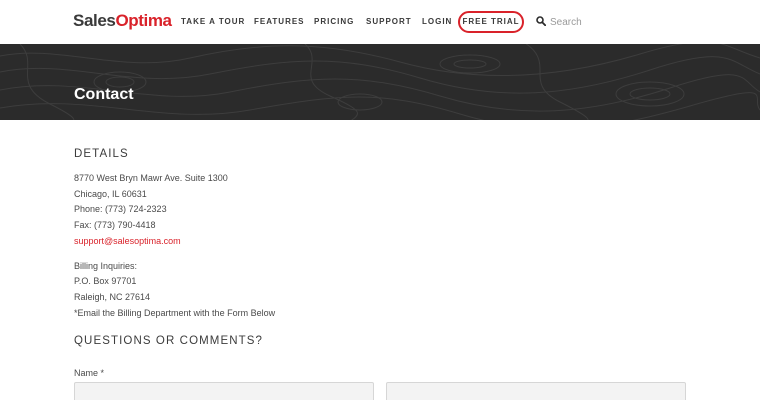  I want to click on support-email-link: support@salesoptima.com, so click(127, 241).